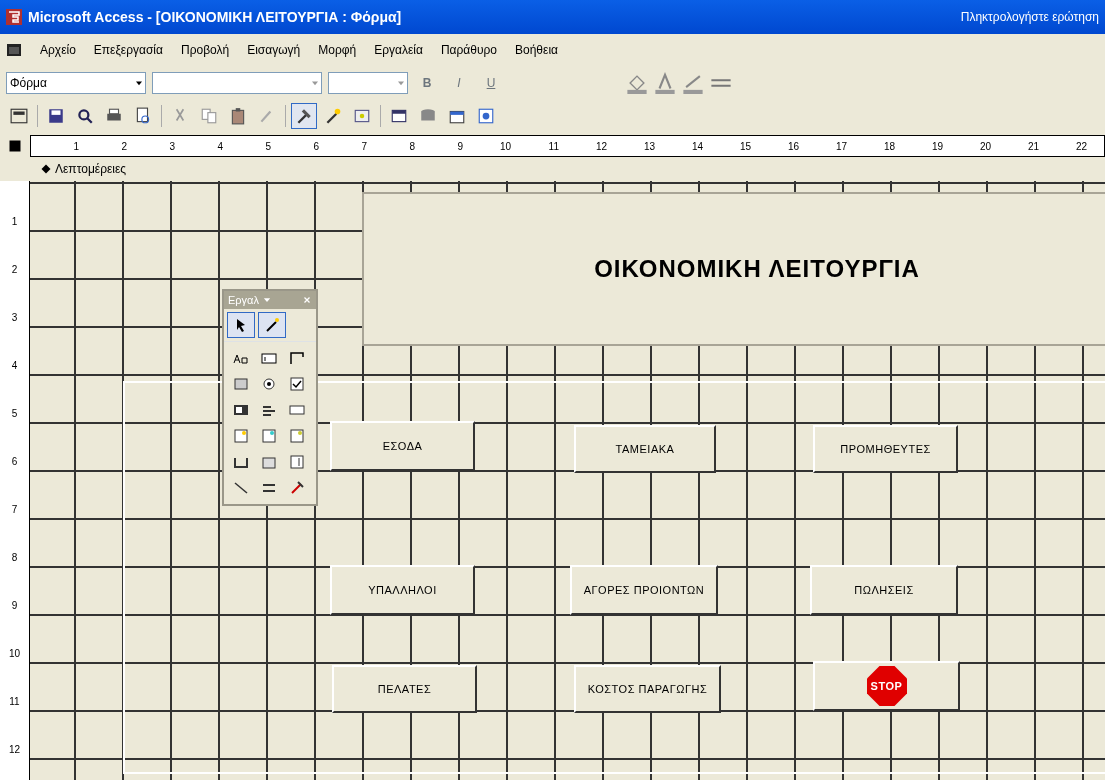 The height and width of the screenshot is (780, 1105). I want to click on subform-tool-icon, so click(297, 462).